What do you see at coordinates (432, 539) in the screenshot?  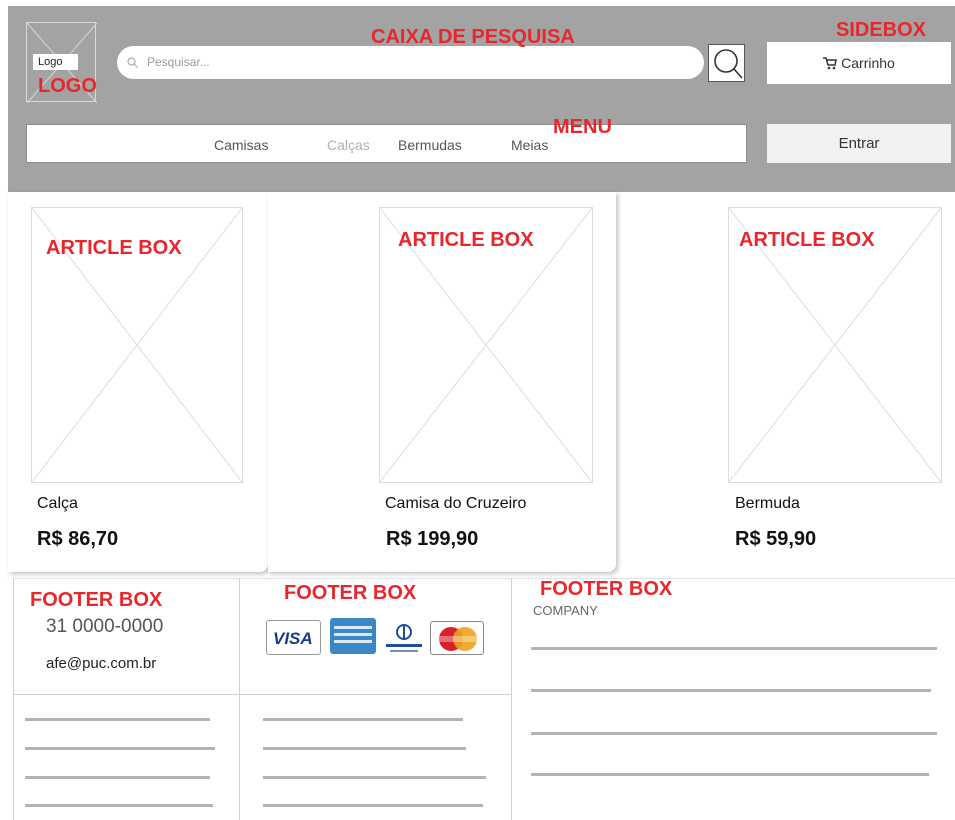 I see `product-price-2: R$ 199,90` at bounding box center [432, 539].